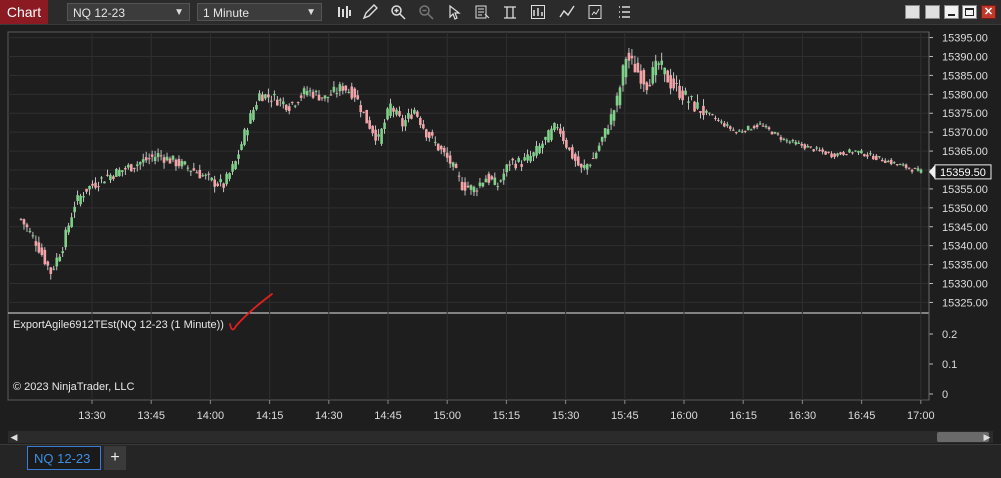 This screenshot has width=1001, height=478. Describe the element at coordinates (951, 12) in the screenshot. I see `minimize-button` at that location.